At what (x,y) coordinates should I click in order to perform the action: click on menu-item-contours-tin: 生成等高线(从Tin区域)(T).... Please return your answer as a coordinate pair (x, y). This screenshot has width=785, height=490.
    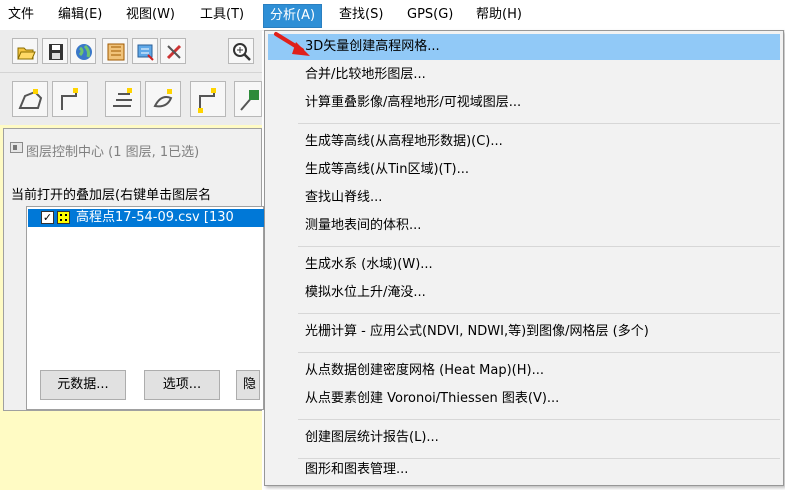
    Looking at the image, I should click on (524, 170).